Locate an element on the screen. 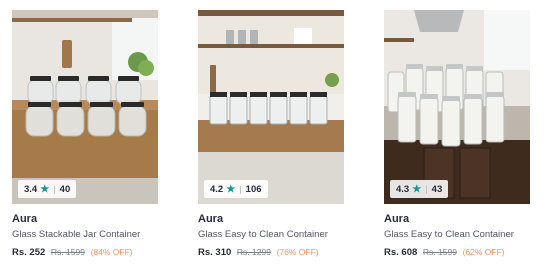 The image size is (545, 265). rating-count: 43 is located at coordinates (437, 189).